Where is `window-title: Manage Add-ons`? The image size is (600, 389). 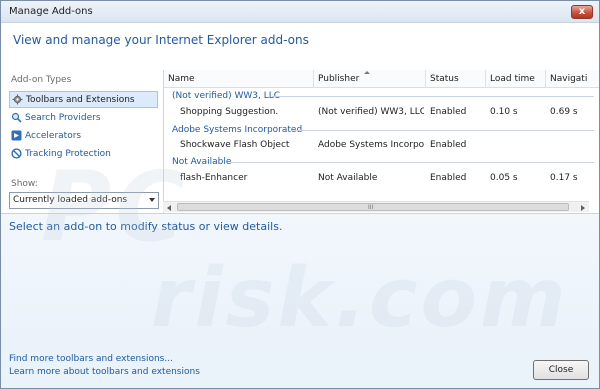 window-title: Manage Add-ons is located at coordinates (51, 11).